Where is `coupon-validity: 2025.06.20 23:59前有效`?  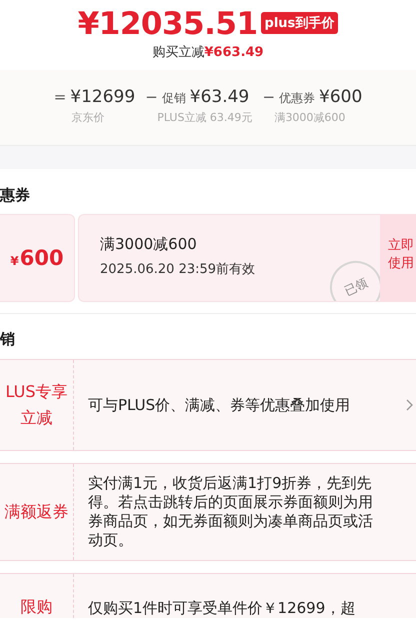 coupon-validity: 2025.06.20 23:59前有效 is located at coordinates (178, 269).